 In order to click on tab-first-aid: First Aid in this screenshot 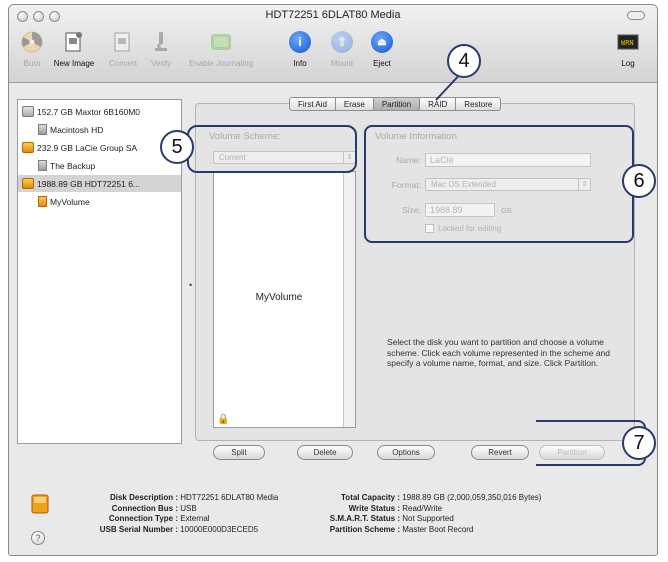, I will do `click(312, 104)`.